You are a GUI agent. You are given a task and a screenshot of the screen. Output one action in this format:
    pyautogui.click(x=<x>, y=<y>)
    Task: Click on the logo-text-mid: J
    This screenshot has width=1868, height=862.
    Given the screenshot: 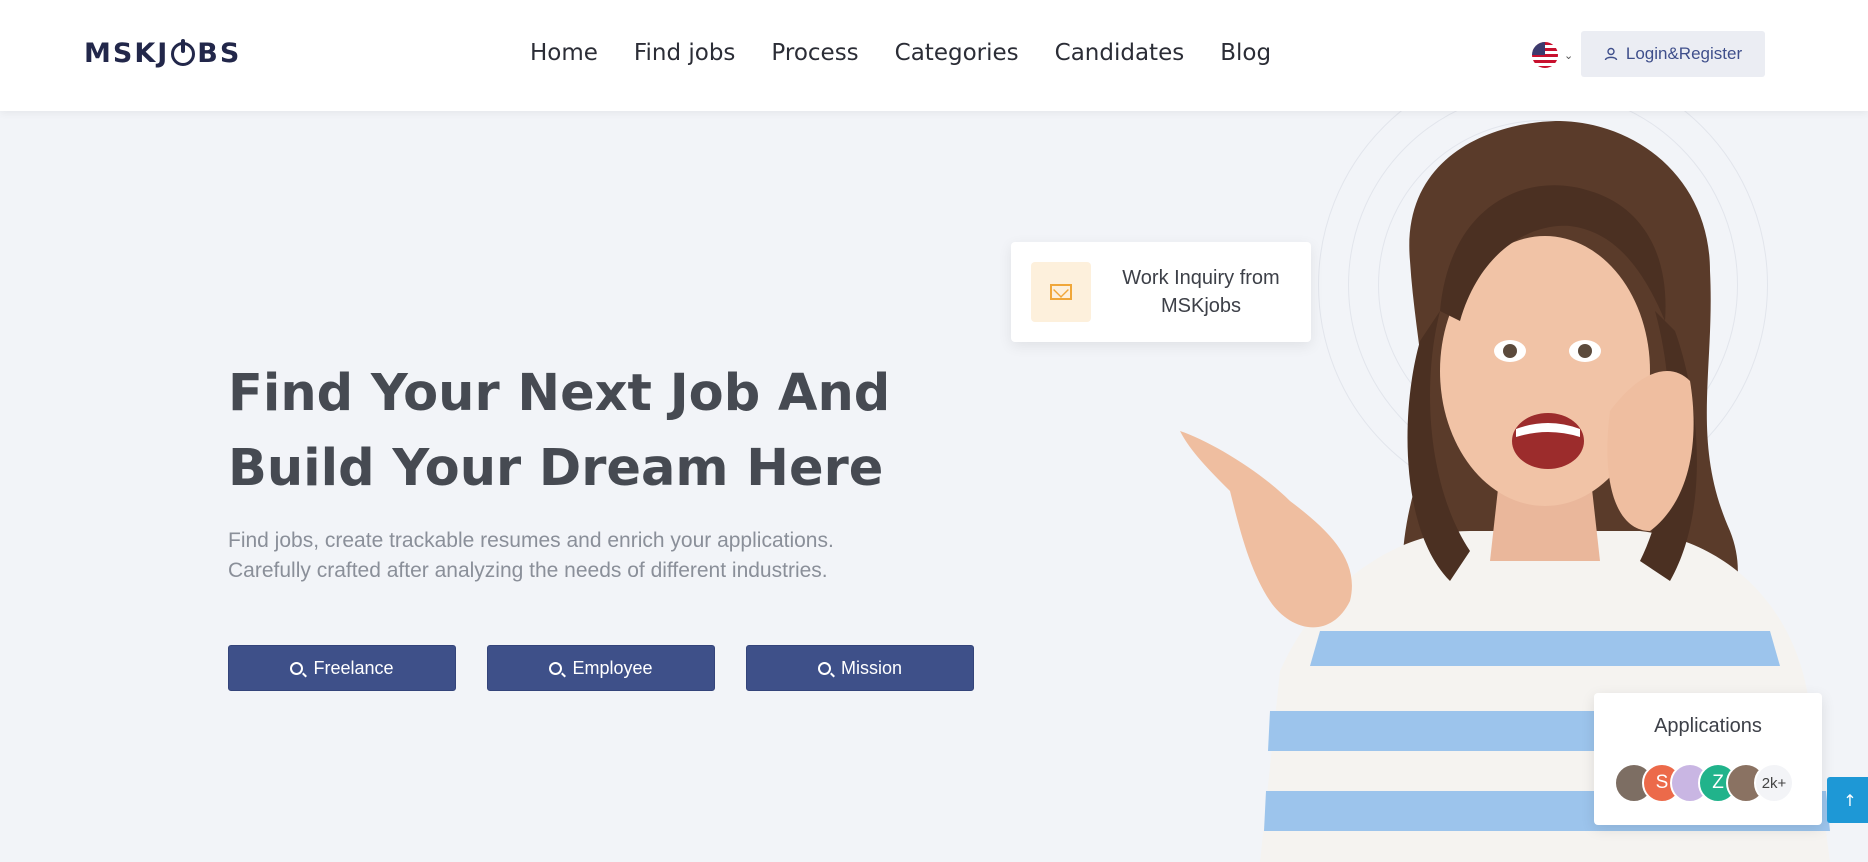 What is the action you would take?
    pyautogui.click(x=163, y=53)
    